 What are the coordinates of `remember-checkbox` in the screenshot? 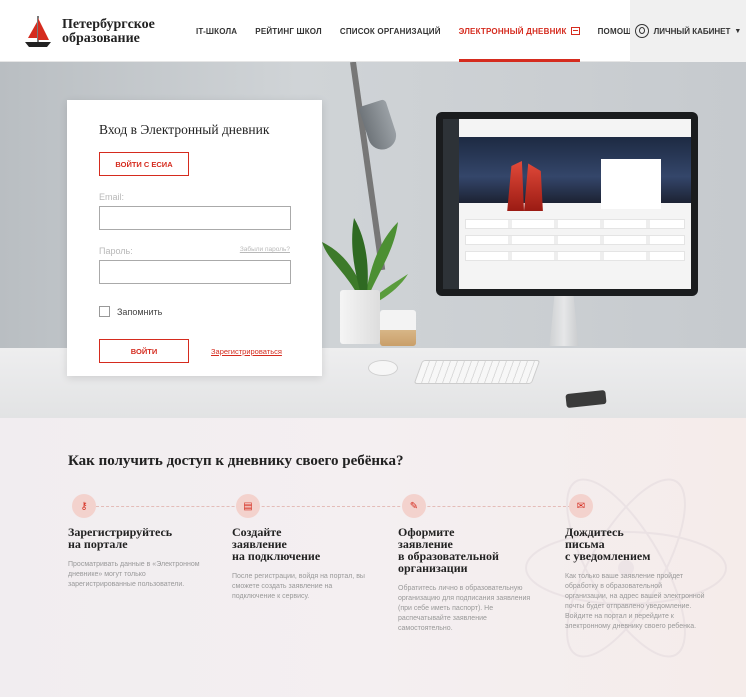 It's located at (104, 311).